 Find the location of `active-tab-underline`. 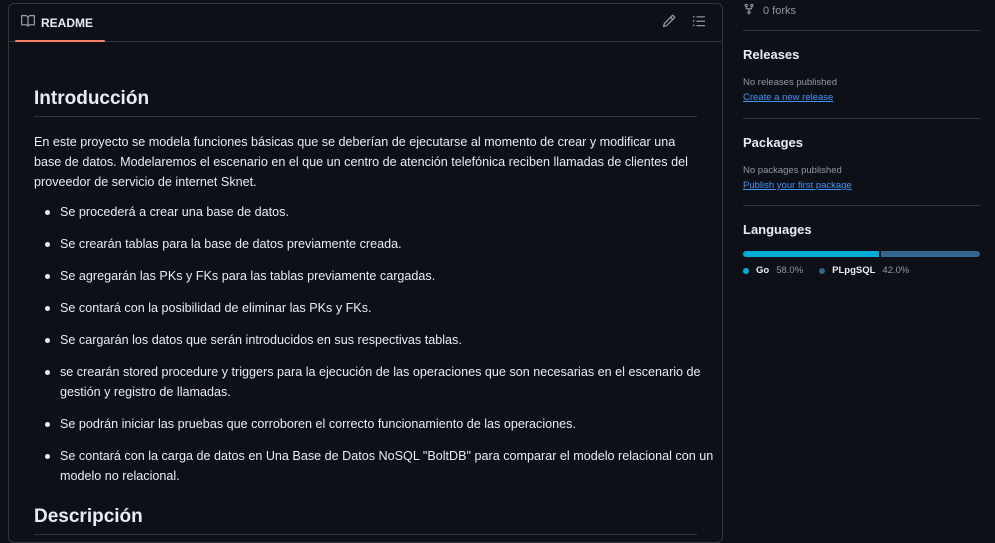

active-tab-underline is located at coordinates (60, 41).